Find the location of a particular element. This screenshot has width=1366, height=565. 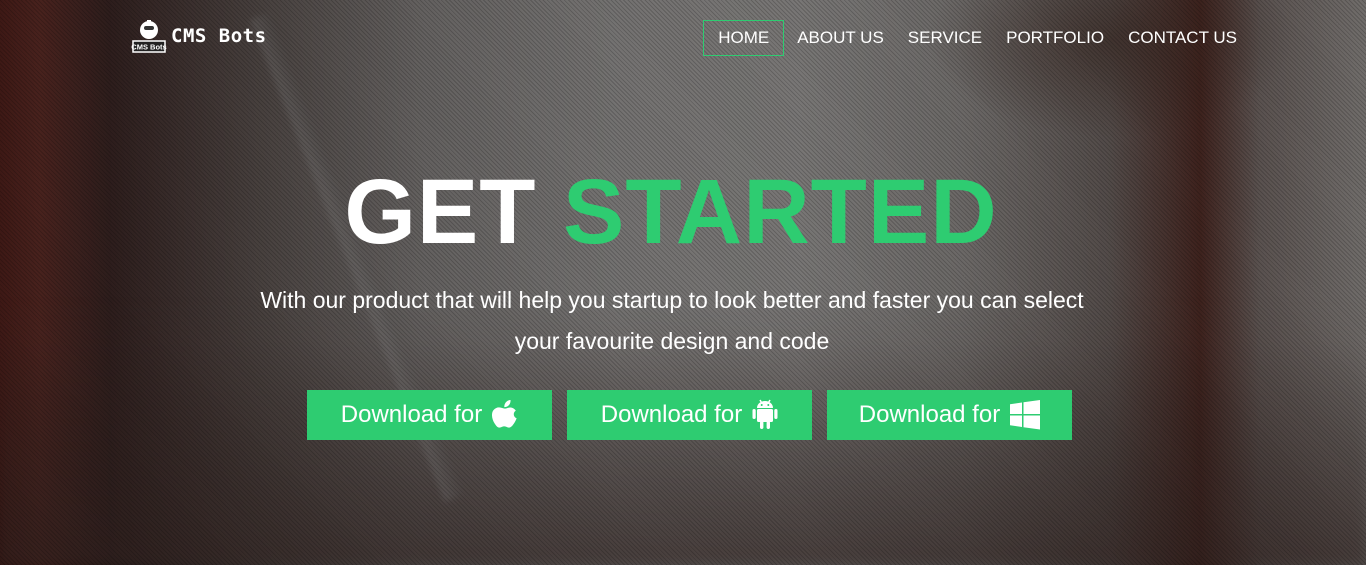

apple-icon is located at coordinates (504, 414).